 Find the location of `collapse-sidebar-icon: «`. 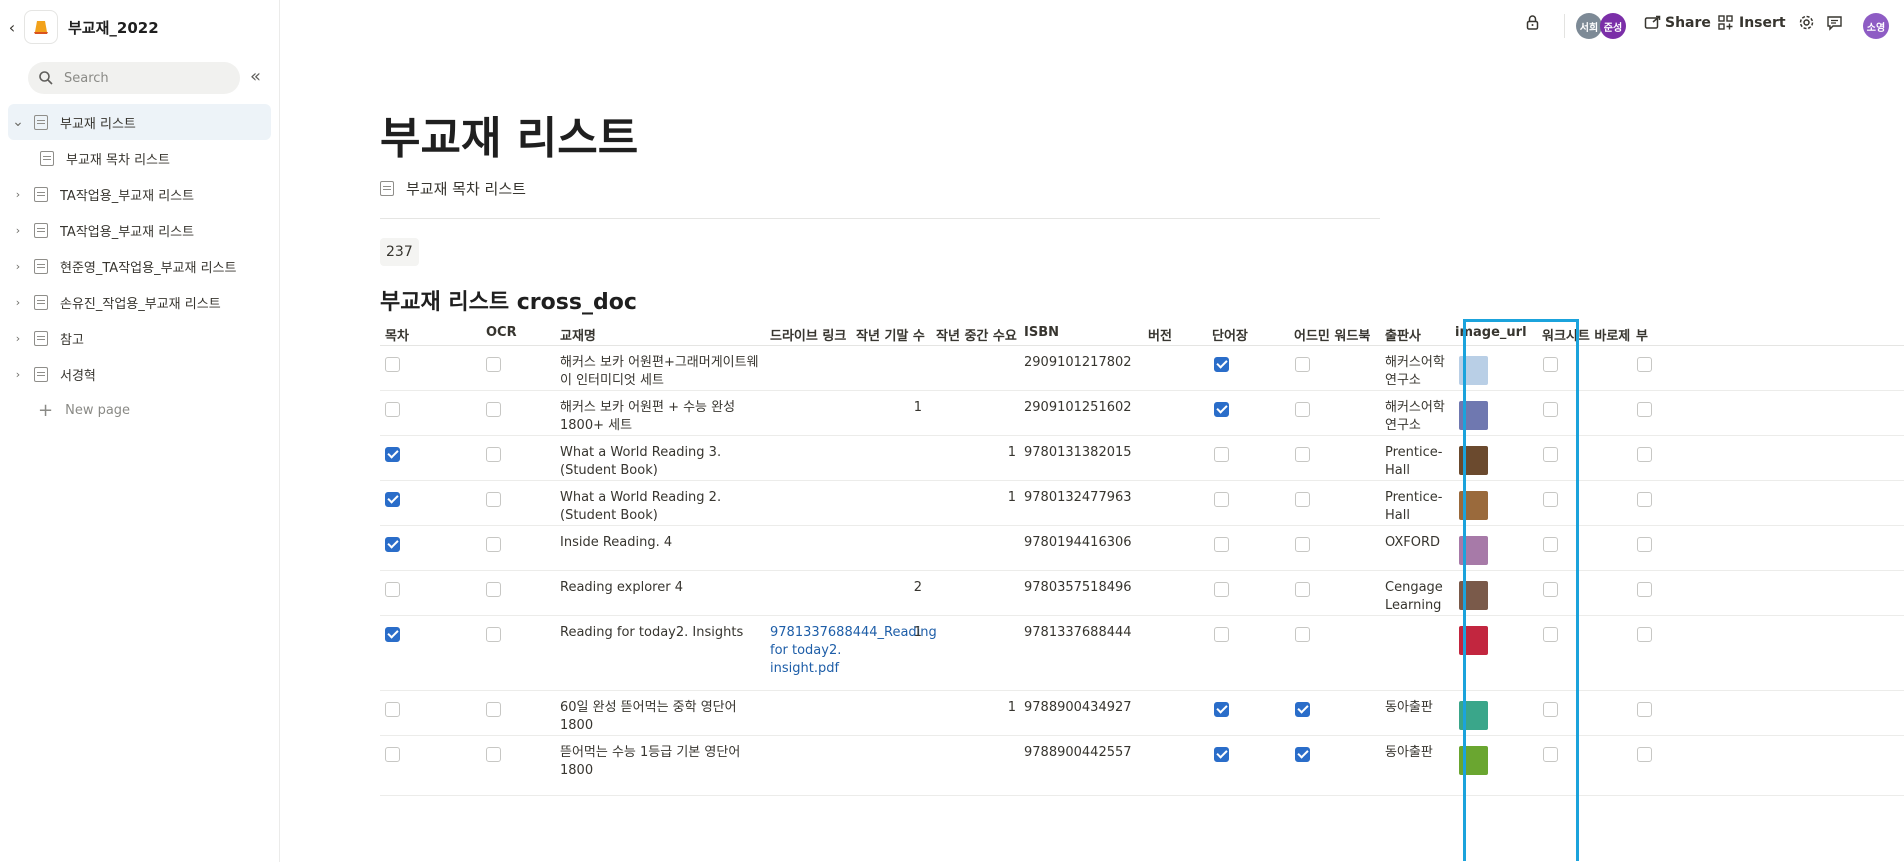

collapse-sidebar-icon: « is located at coordinates (255, 77).